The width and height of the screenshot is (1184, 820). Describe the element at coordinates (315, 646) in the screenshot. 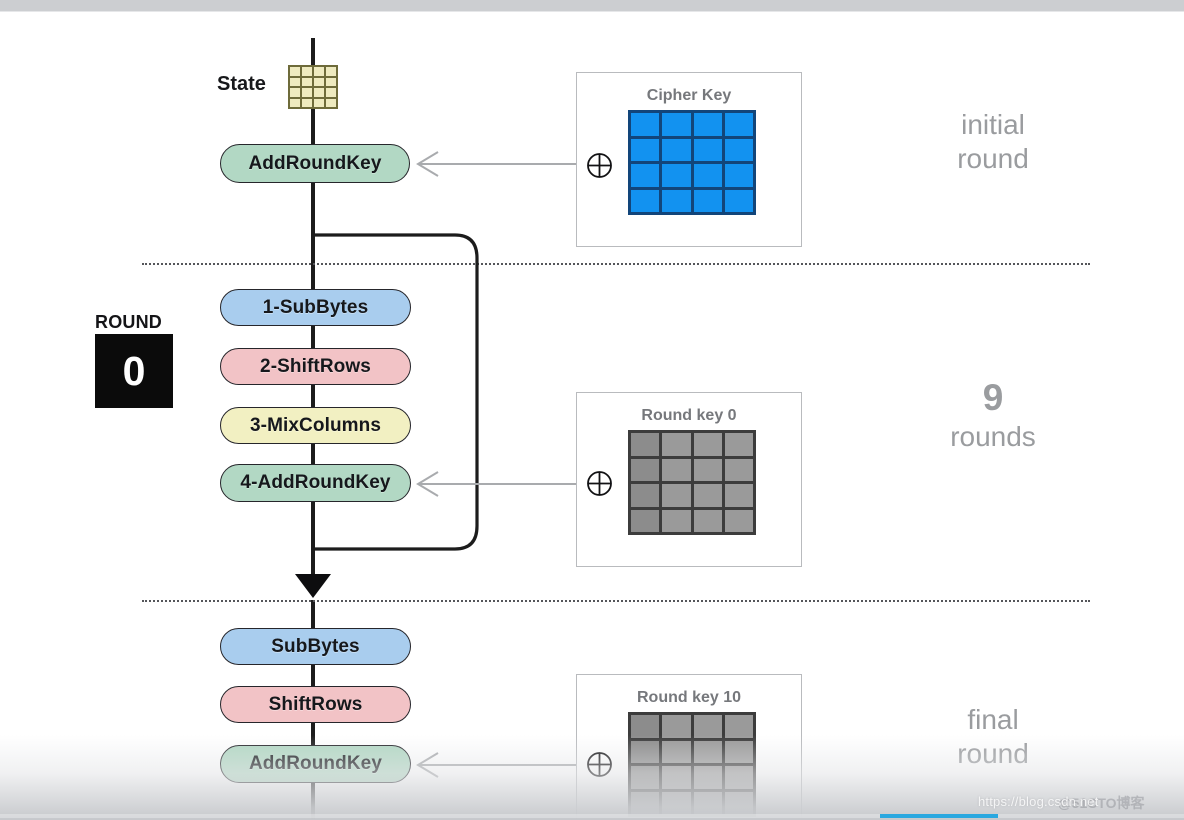

I see `step-sub-bytes-final: SubBytes` at that location.